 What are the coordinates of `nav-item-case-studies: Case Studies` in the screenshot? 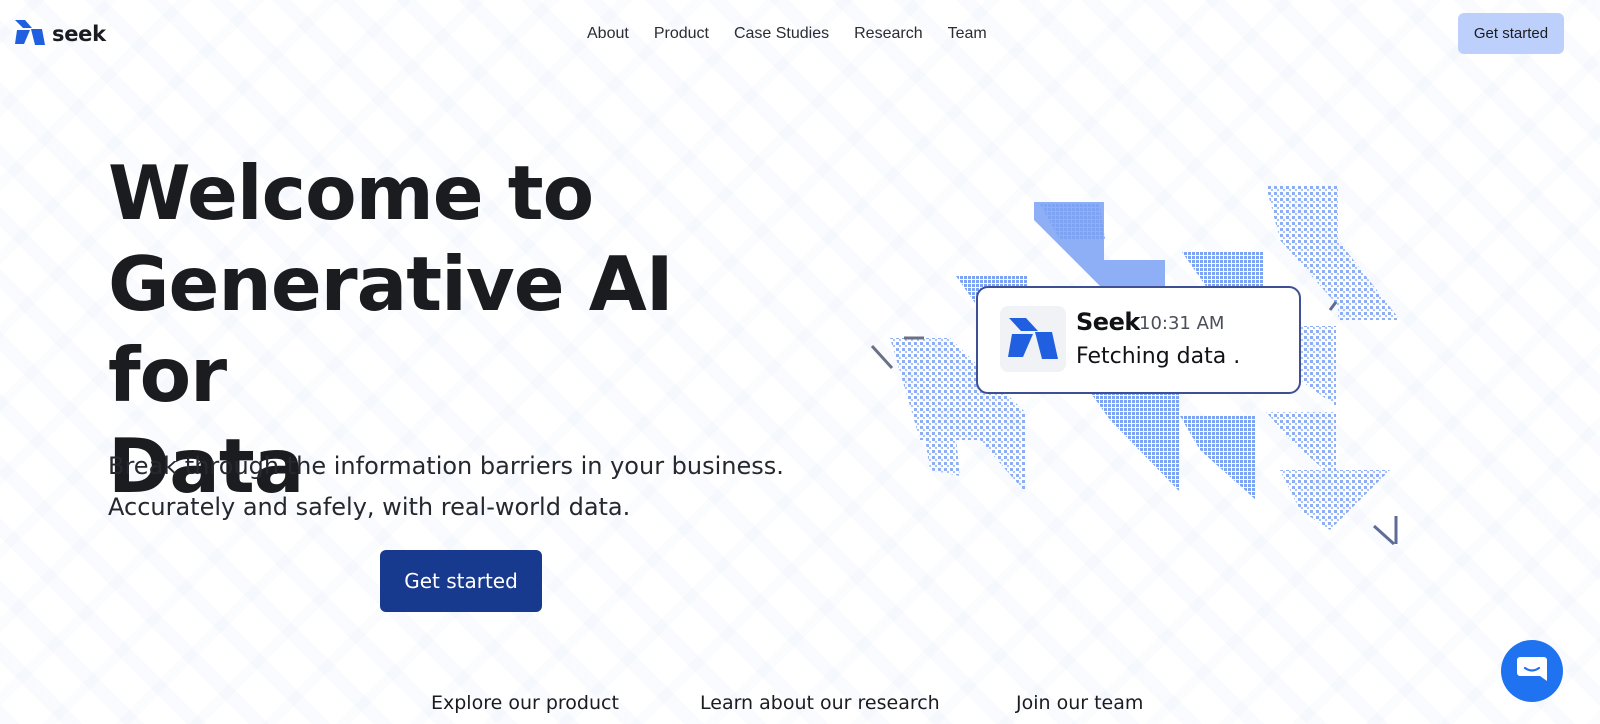 It's located at (781, 34).